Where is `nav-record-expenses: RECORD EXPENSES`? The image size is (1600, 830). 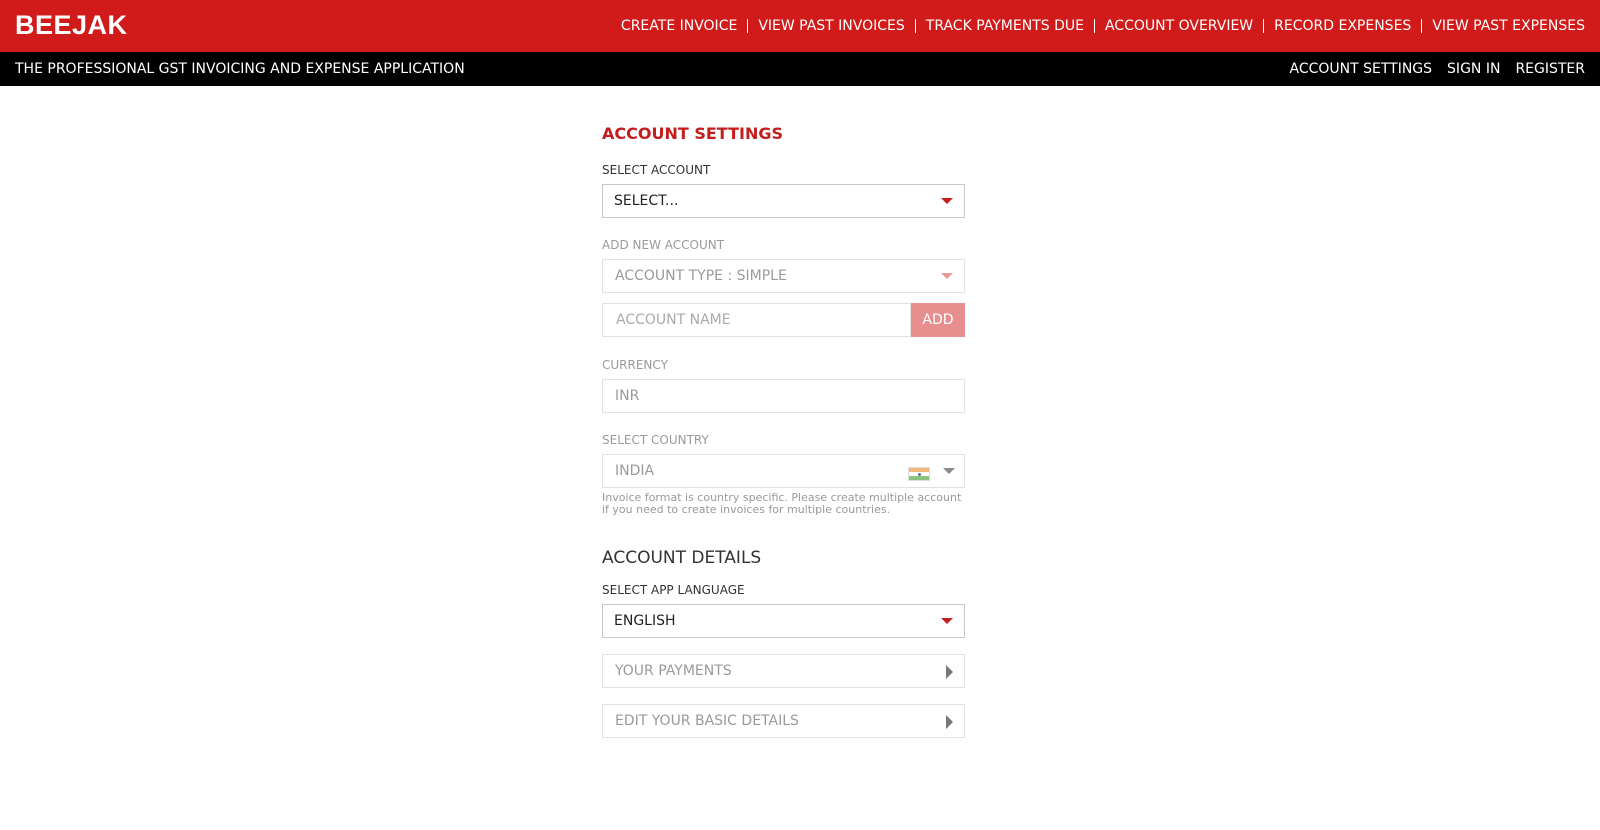
nav-record-expenses: RECORD EXPENSES is located at coordinates (1342, 26).